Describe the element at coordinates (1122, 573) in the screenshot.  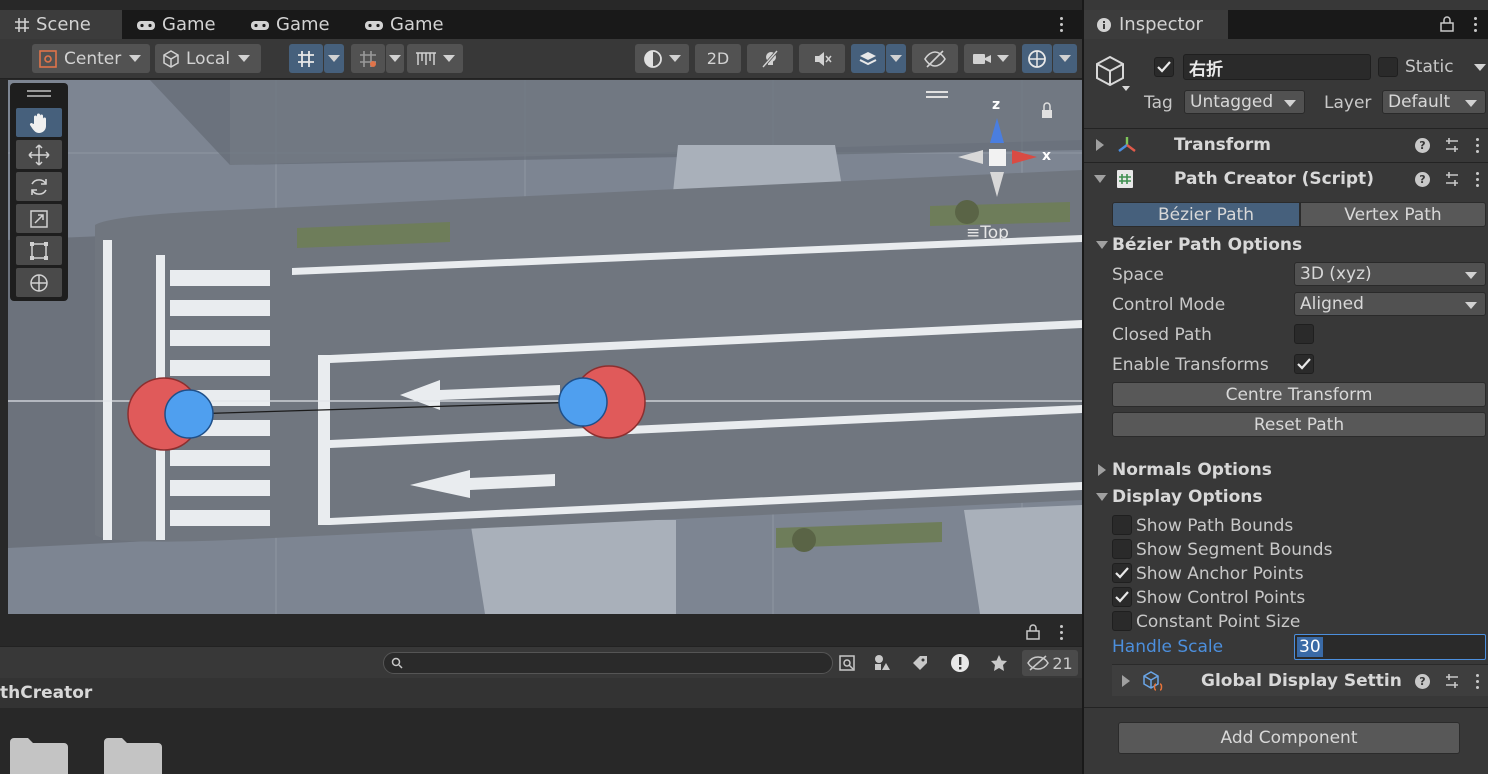
I see `show-anchor-points-checkbox` at that location.